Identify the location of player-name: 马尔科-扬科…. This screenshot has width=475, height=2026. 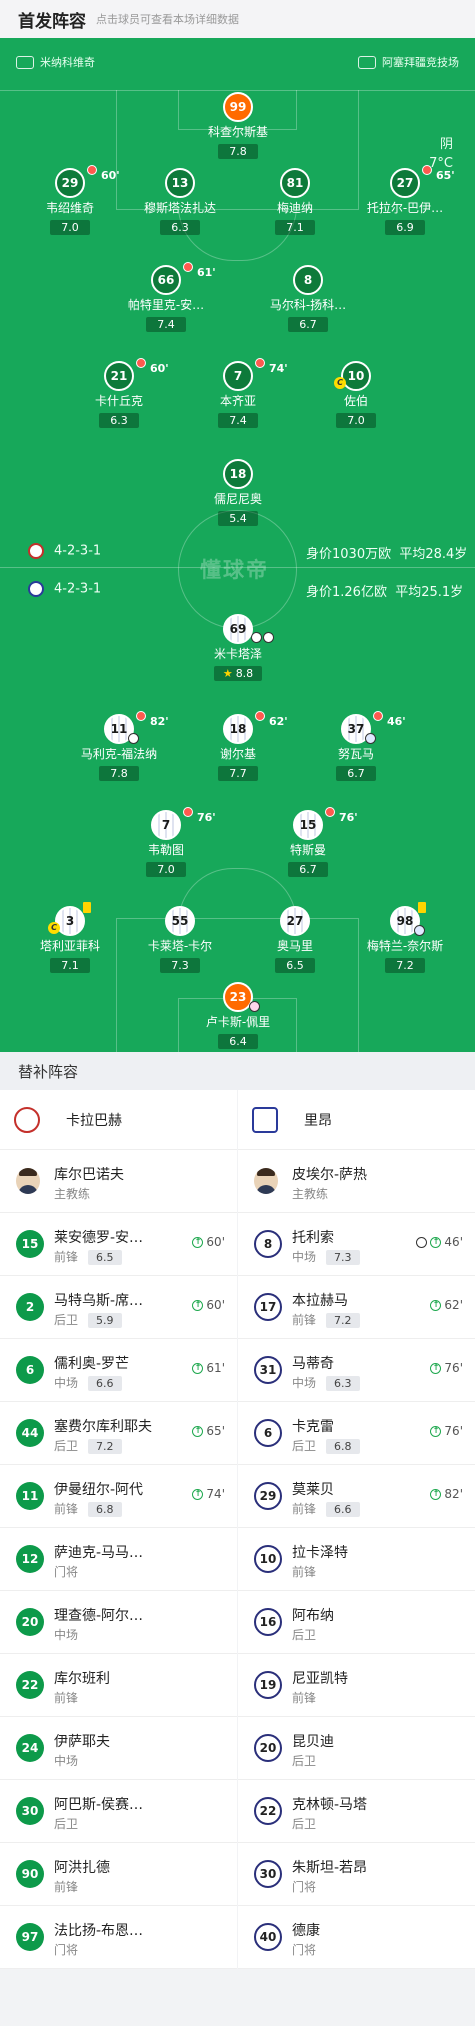
(308, 305).